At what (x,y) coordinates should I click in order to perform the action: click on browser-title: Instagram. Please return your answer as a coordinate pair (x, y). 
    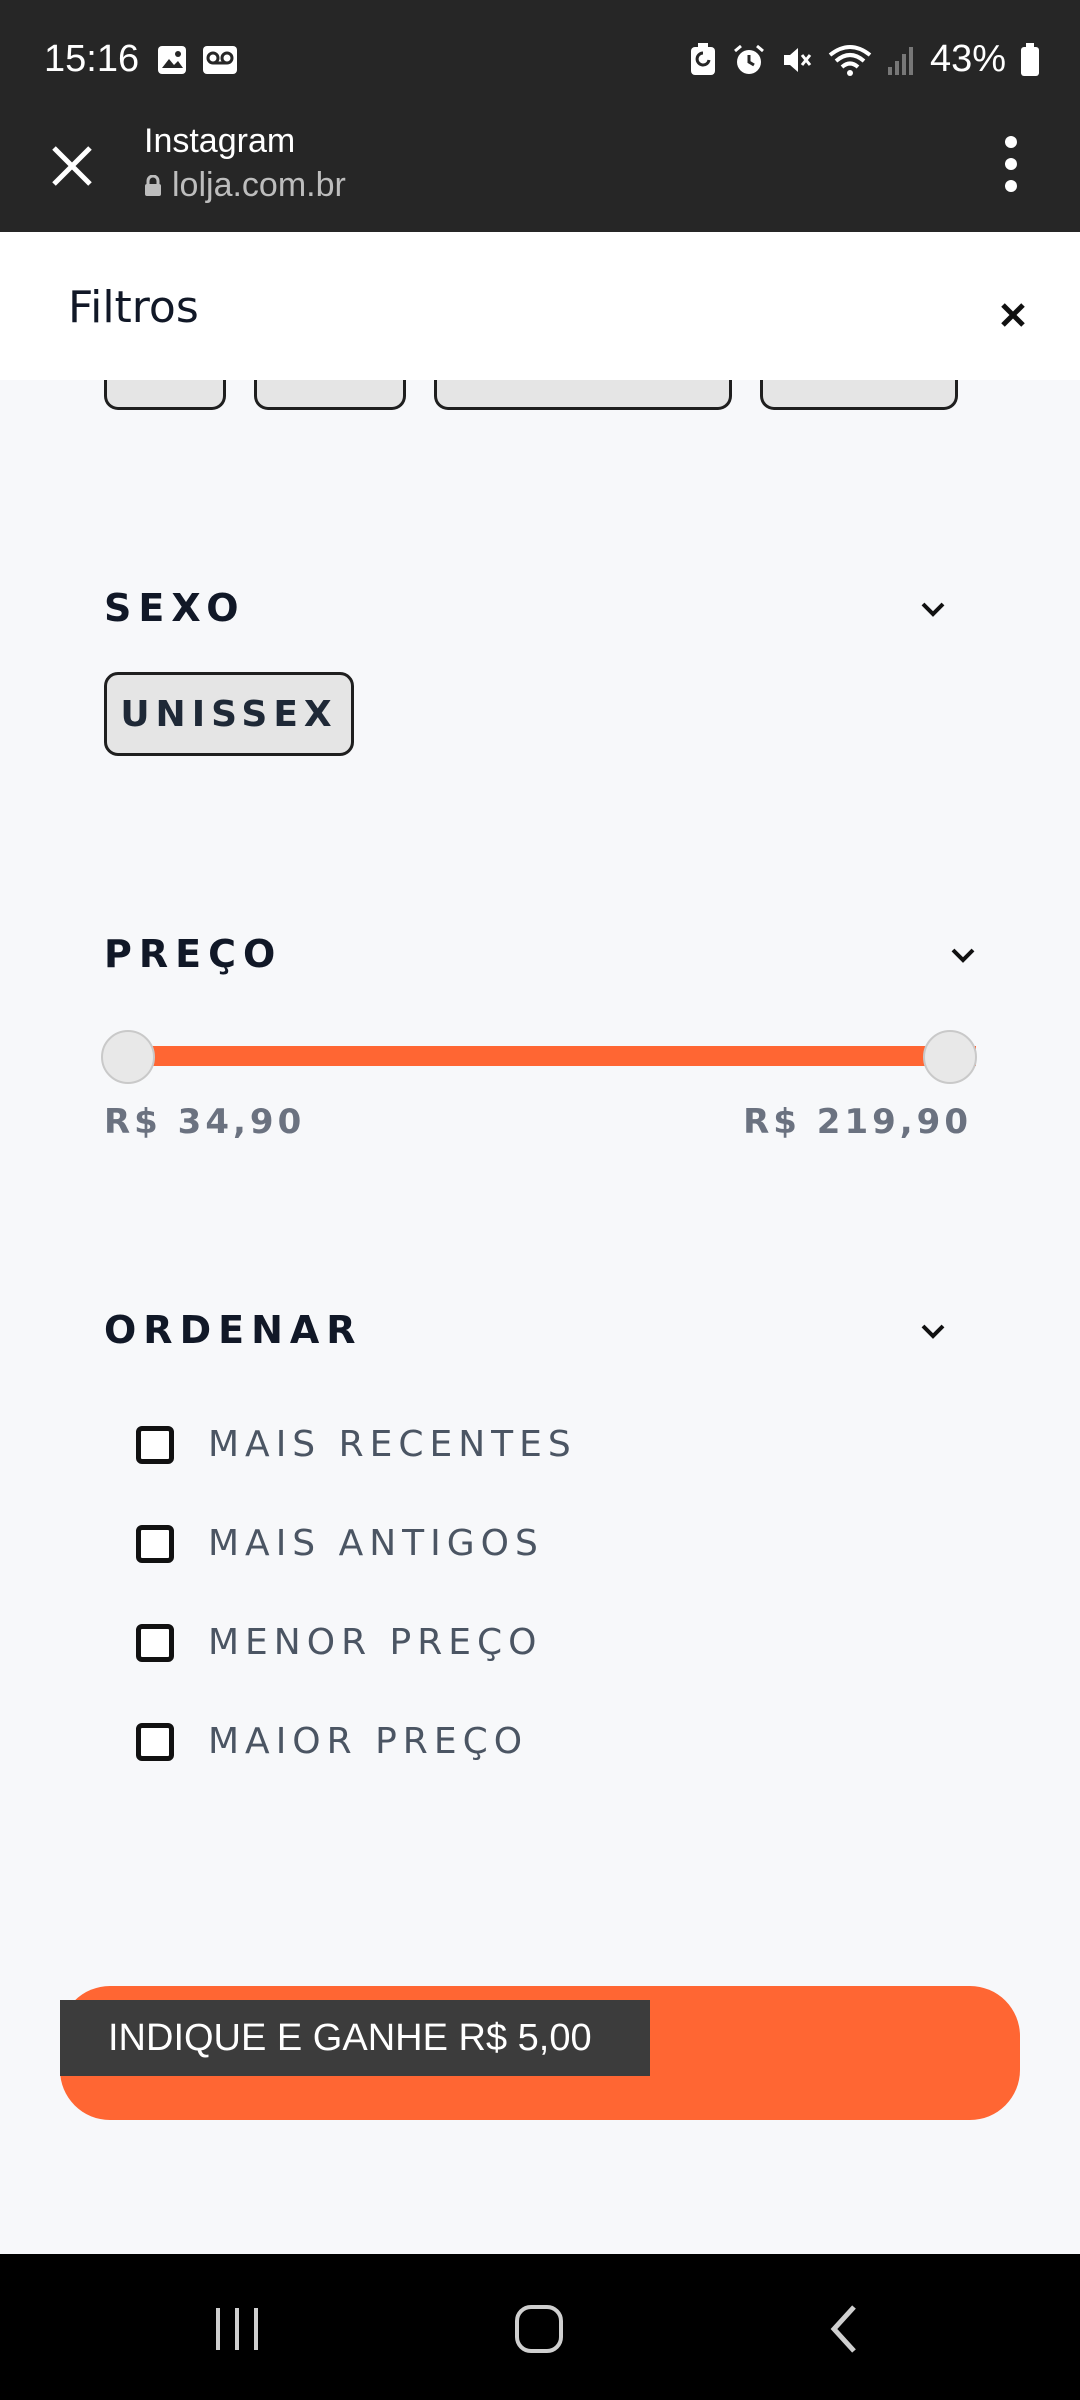
    Looking at the image, I should click on (220, 141).